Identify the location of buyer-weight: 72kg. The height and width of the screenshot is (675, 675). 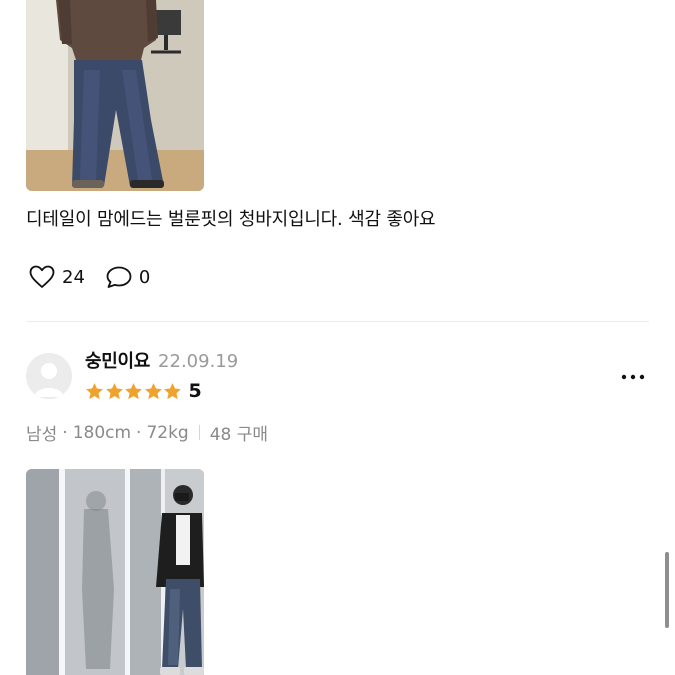
(167, 432).